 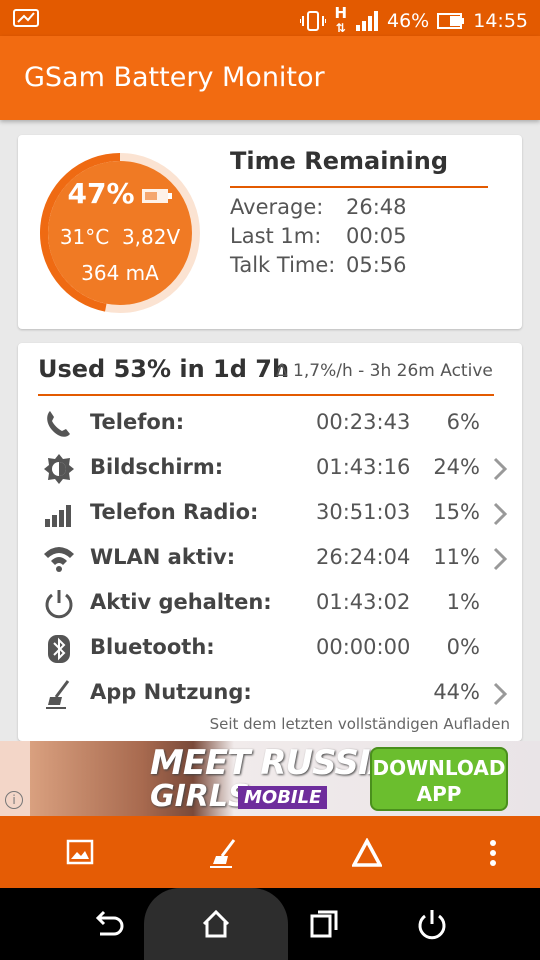 What do you see at coordinates (498, 852) in the screenshot?
I see `overflow-menu-button` at bounding box center [498, 852].